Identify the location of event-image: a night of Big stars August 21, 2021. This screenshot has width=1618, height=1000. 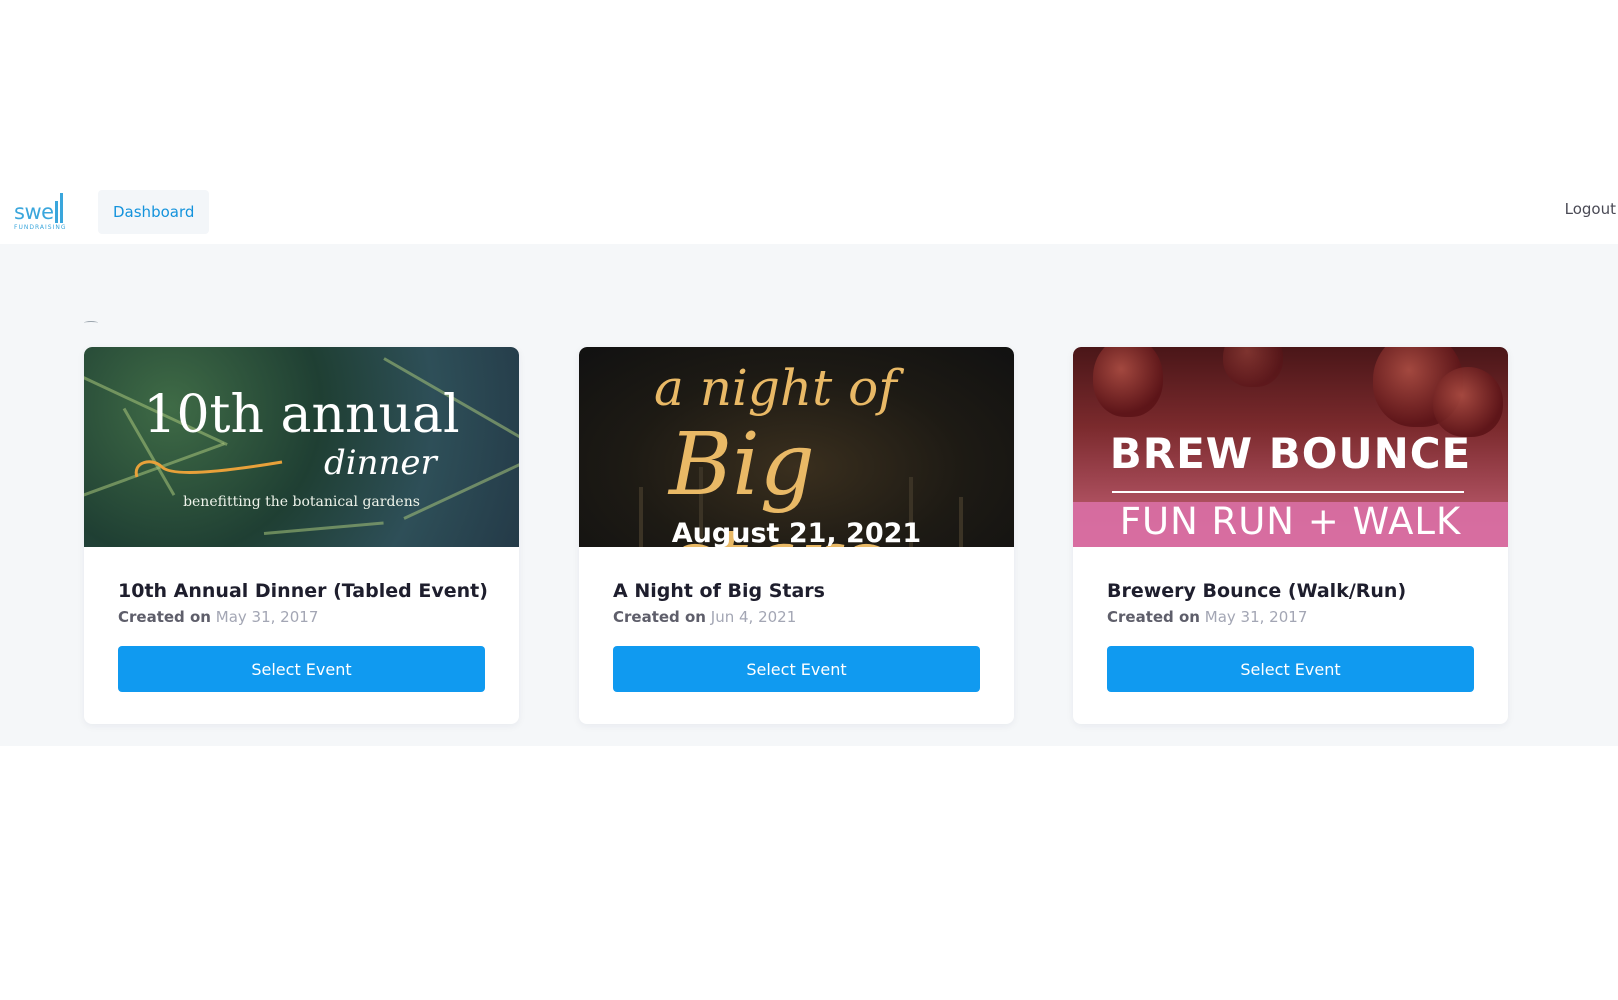
(796, 447).